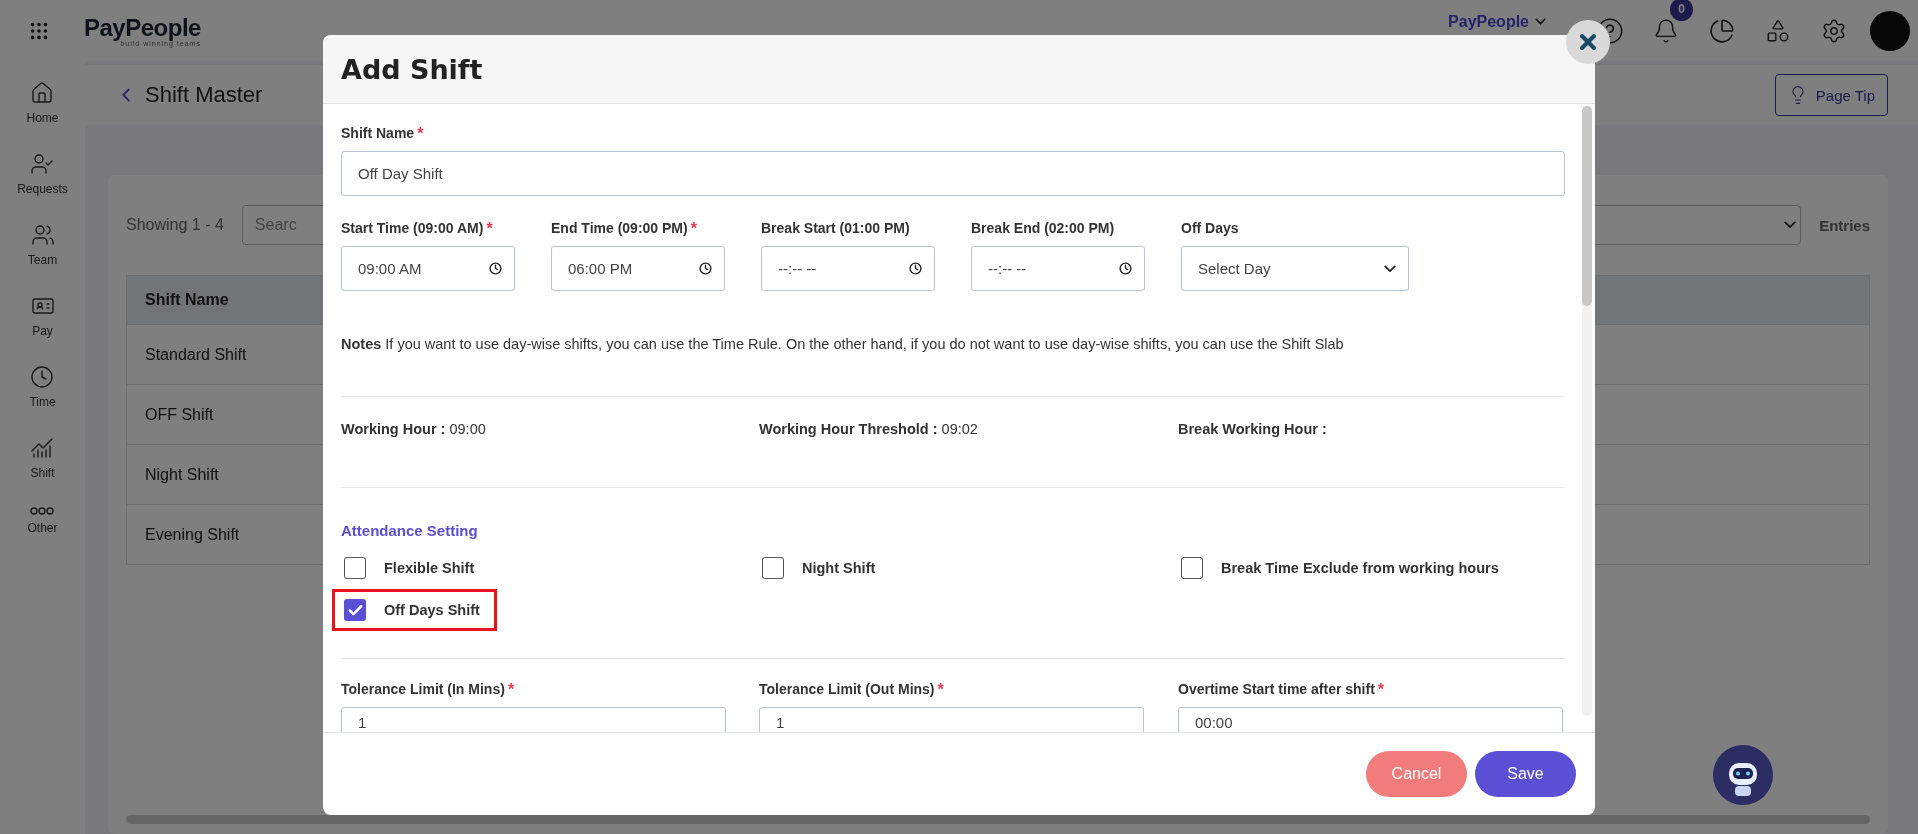  Describe the element at coordinates (1587, 411) in the screenshot. I see `vertical-scrollbar` at that location.